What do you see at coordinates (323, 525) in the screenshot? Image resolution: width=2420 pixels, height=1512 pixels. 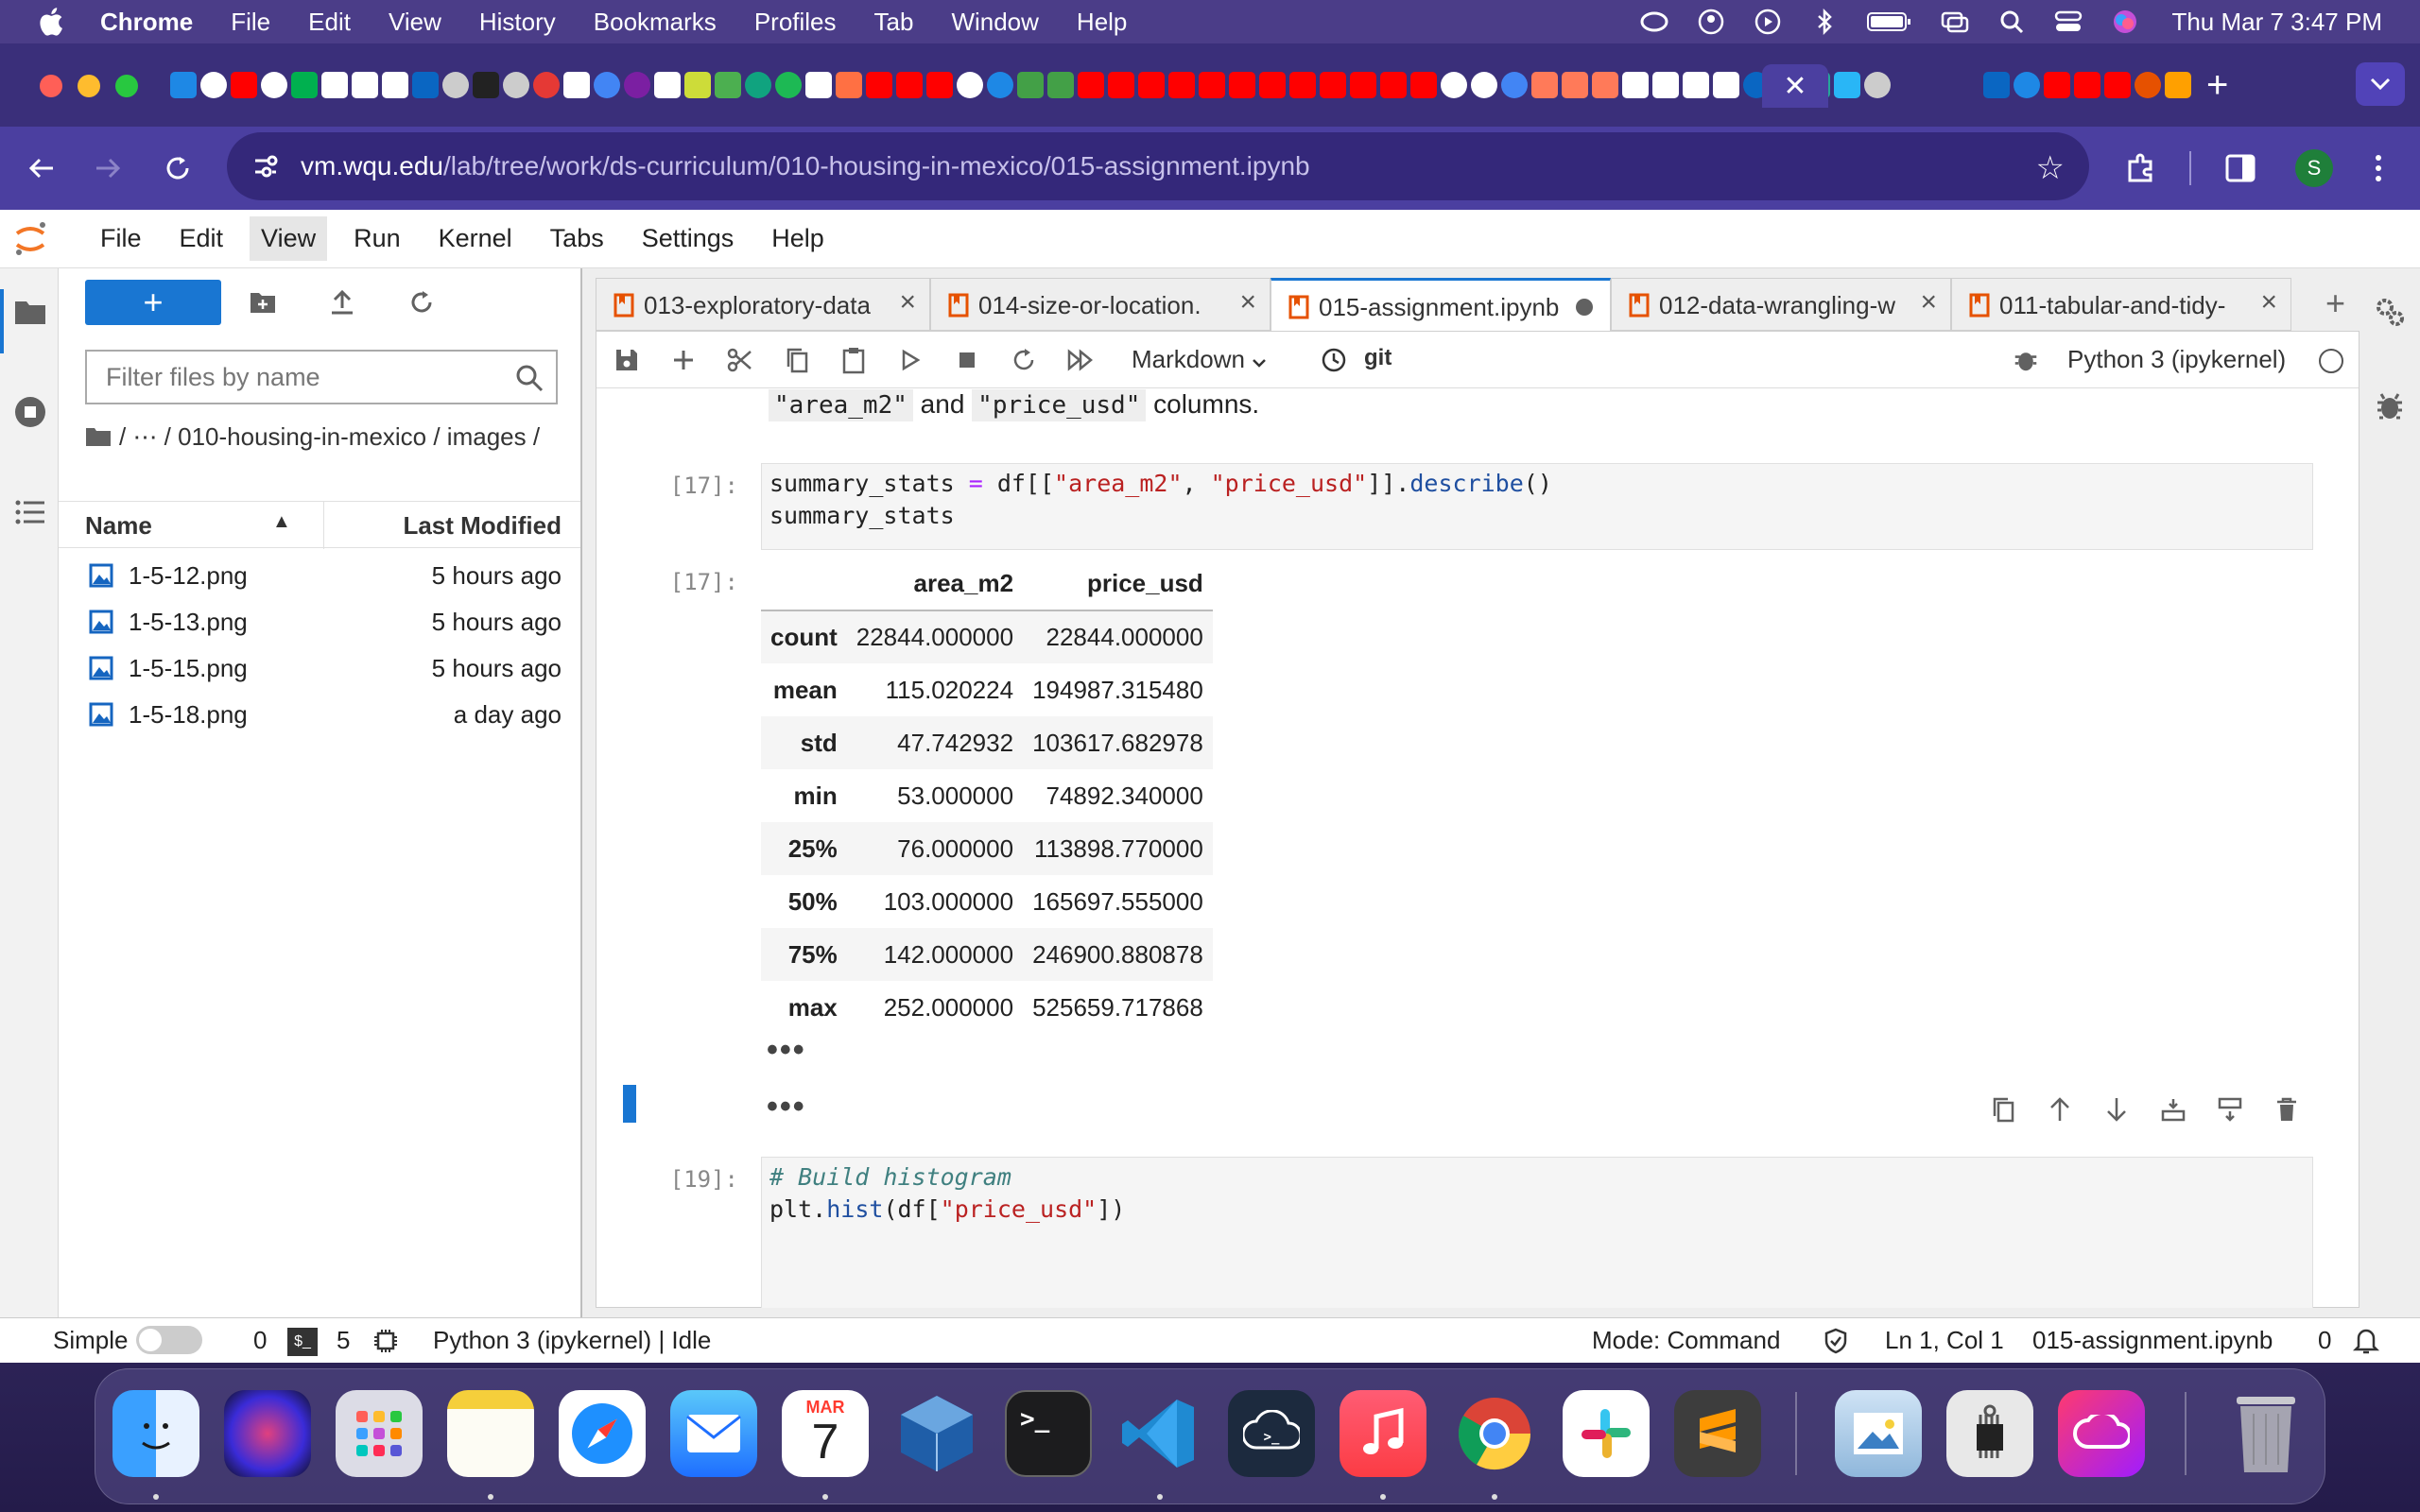 I see `column-divider` at bounding box center [323, 525].